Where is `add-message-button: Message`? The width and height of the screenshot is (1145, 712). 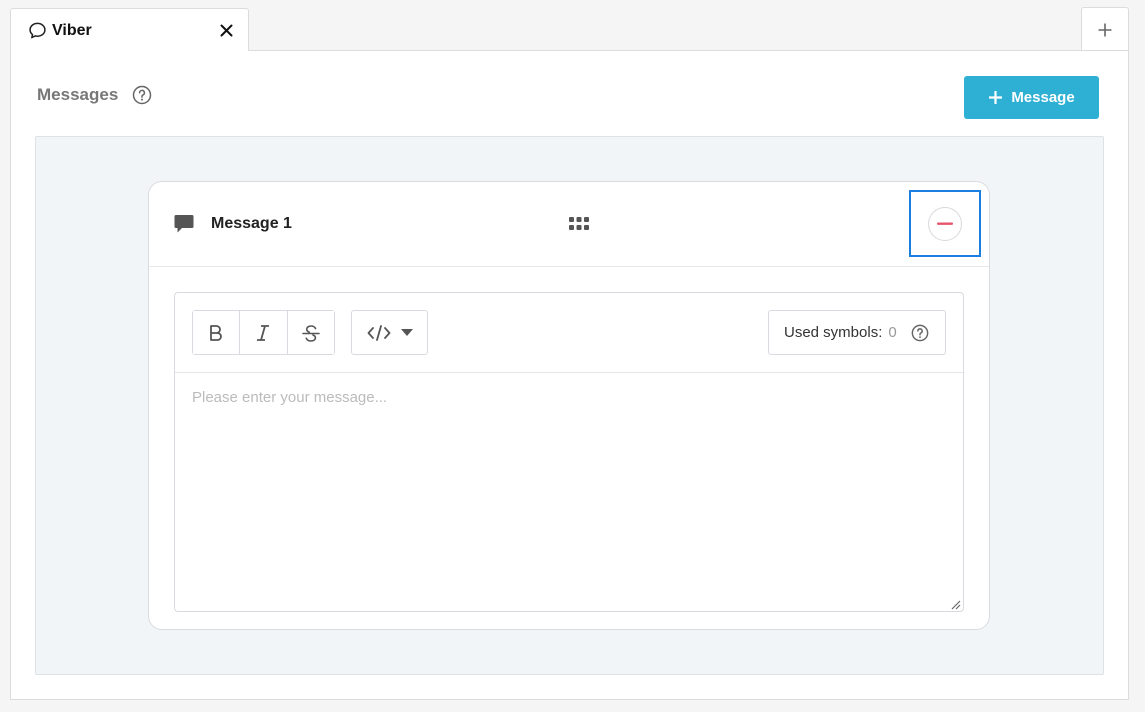 add-message-button: Message is located at coordinates (1031, 97).